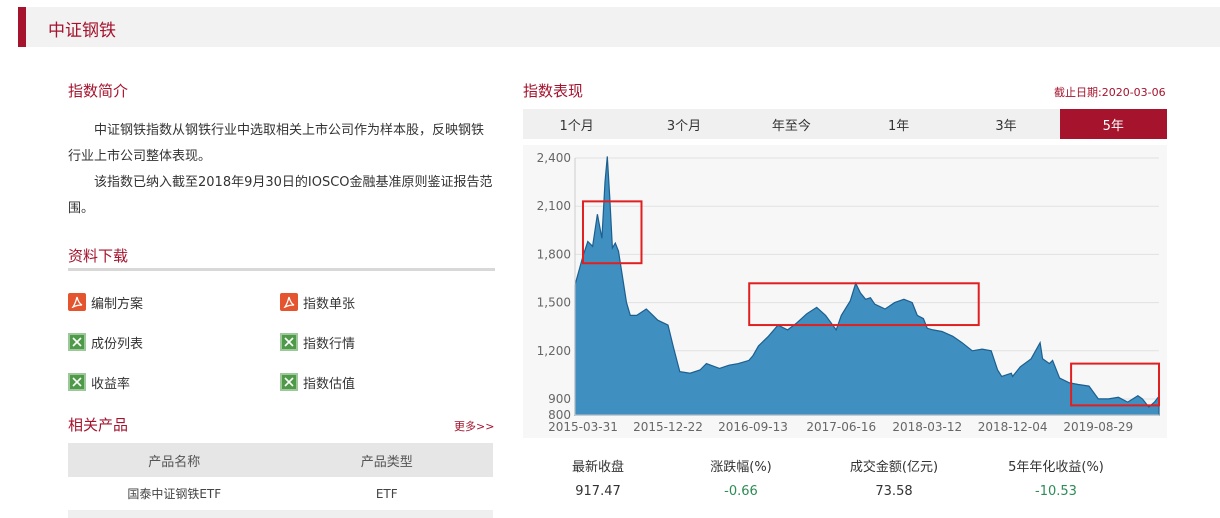 The width and height of the screenshot is (1220, 518). I want to click on table-header: 产品名称 产品类型, so click(280, 460).